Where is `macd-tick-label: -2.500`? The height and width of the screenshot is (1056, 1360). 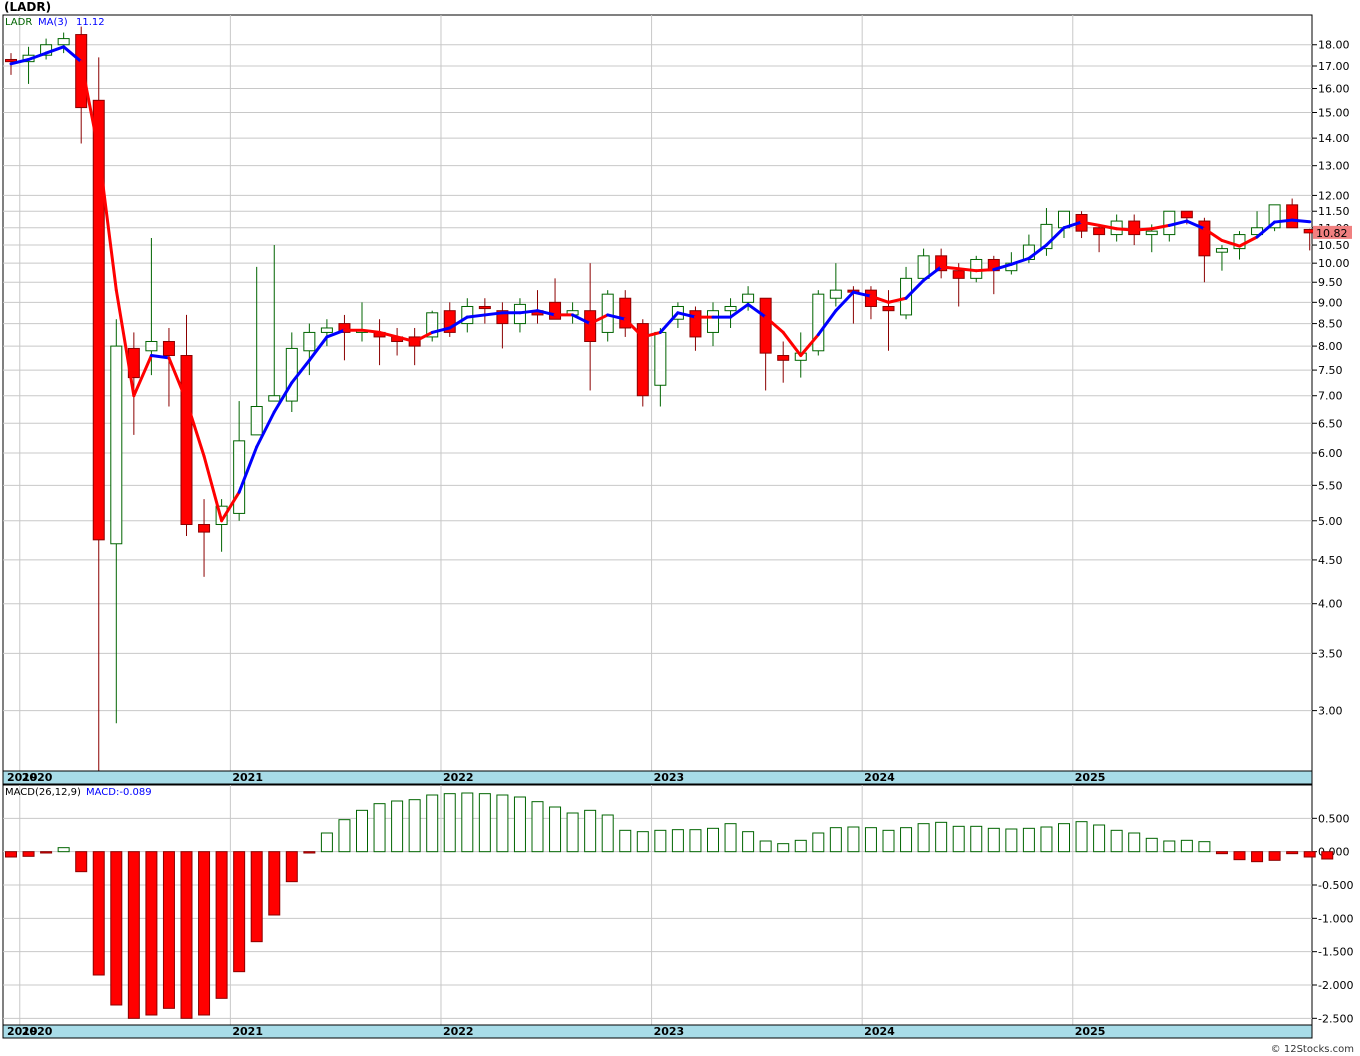
macd-tick-label: -2.500 is located at coordinates (1335, 1018).